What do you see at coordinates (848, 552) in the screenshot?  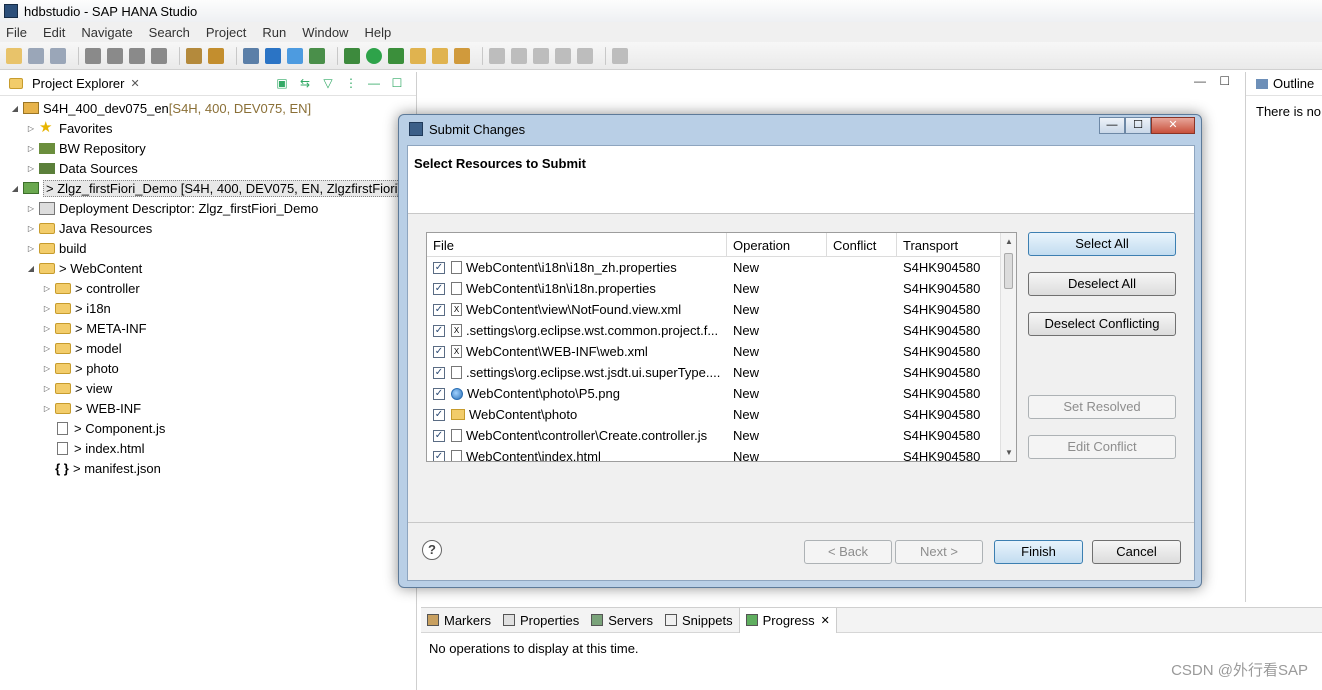 I see `back-button: < Back` at bounding box center [848, 552].